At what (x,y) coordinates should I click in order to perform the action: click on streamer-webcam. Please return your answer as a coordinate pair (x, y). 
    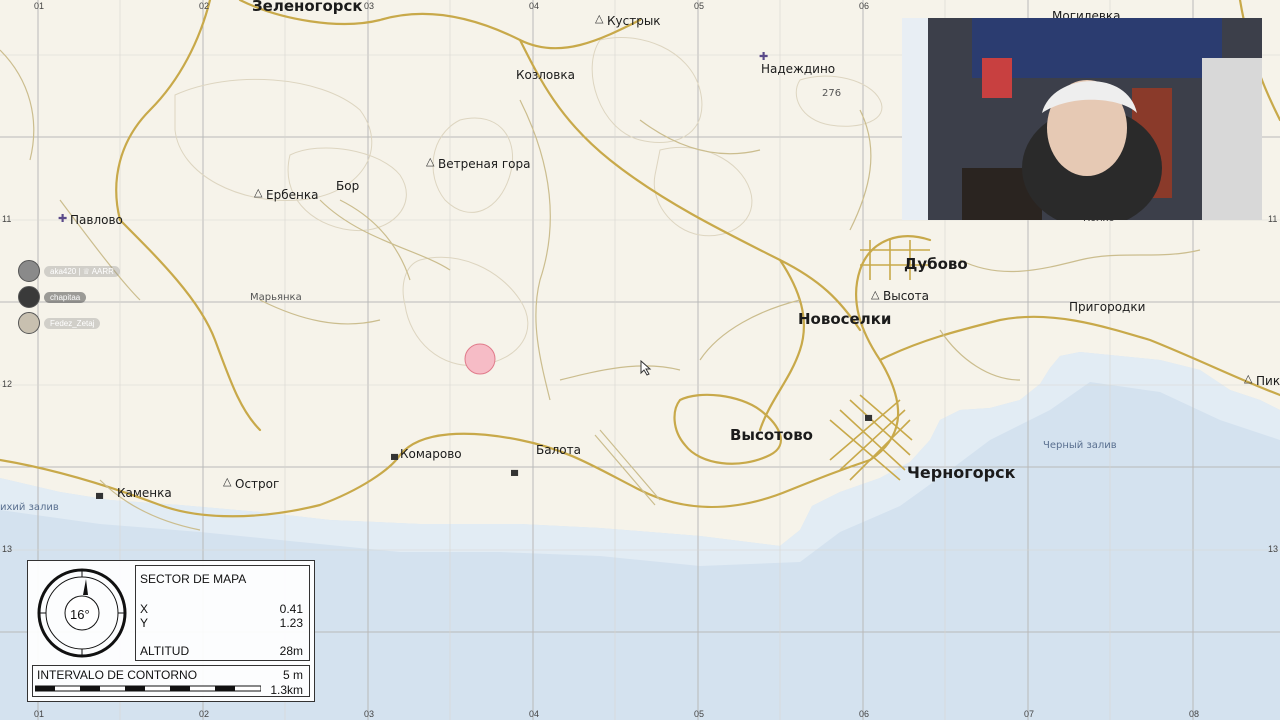
    Looking at the image, I should click on (1082, 119).